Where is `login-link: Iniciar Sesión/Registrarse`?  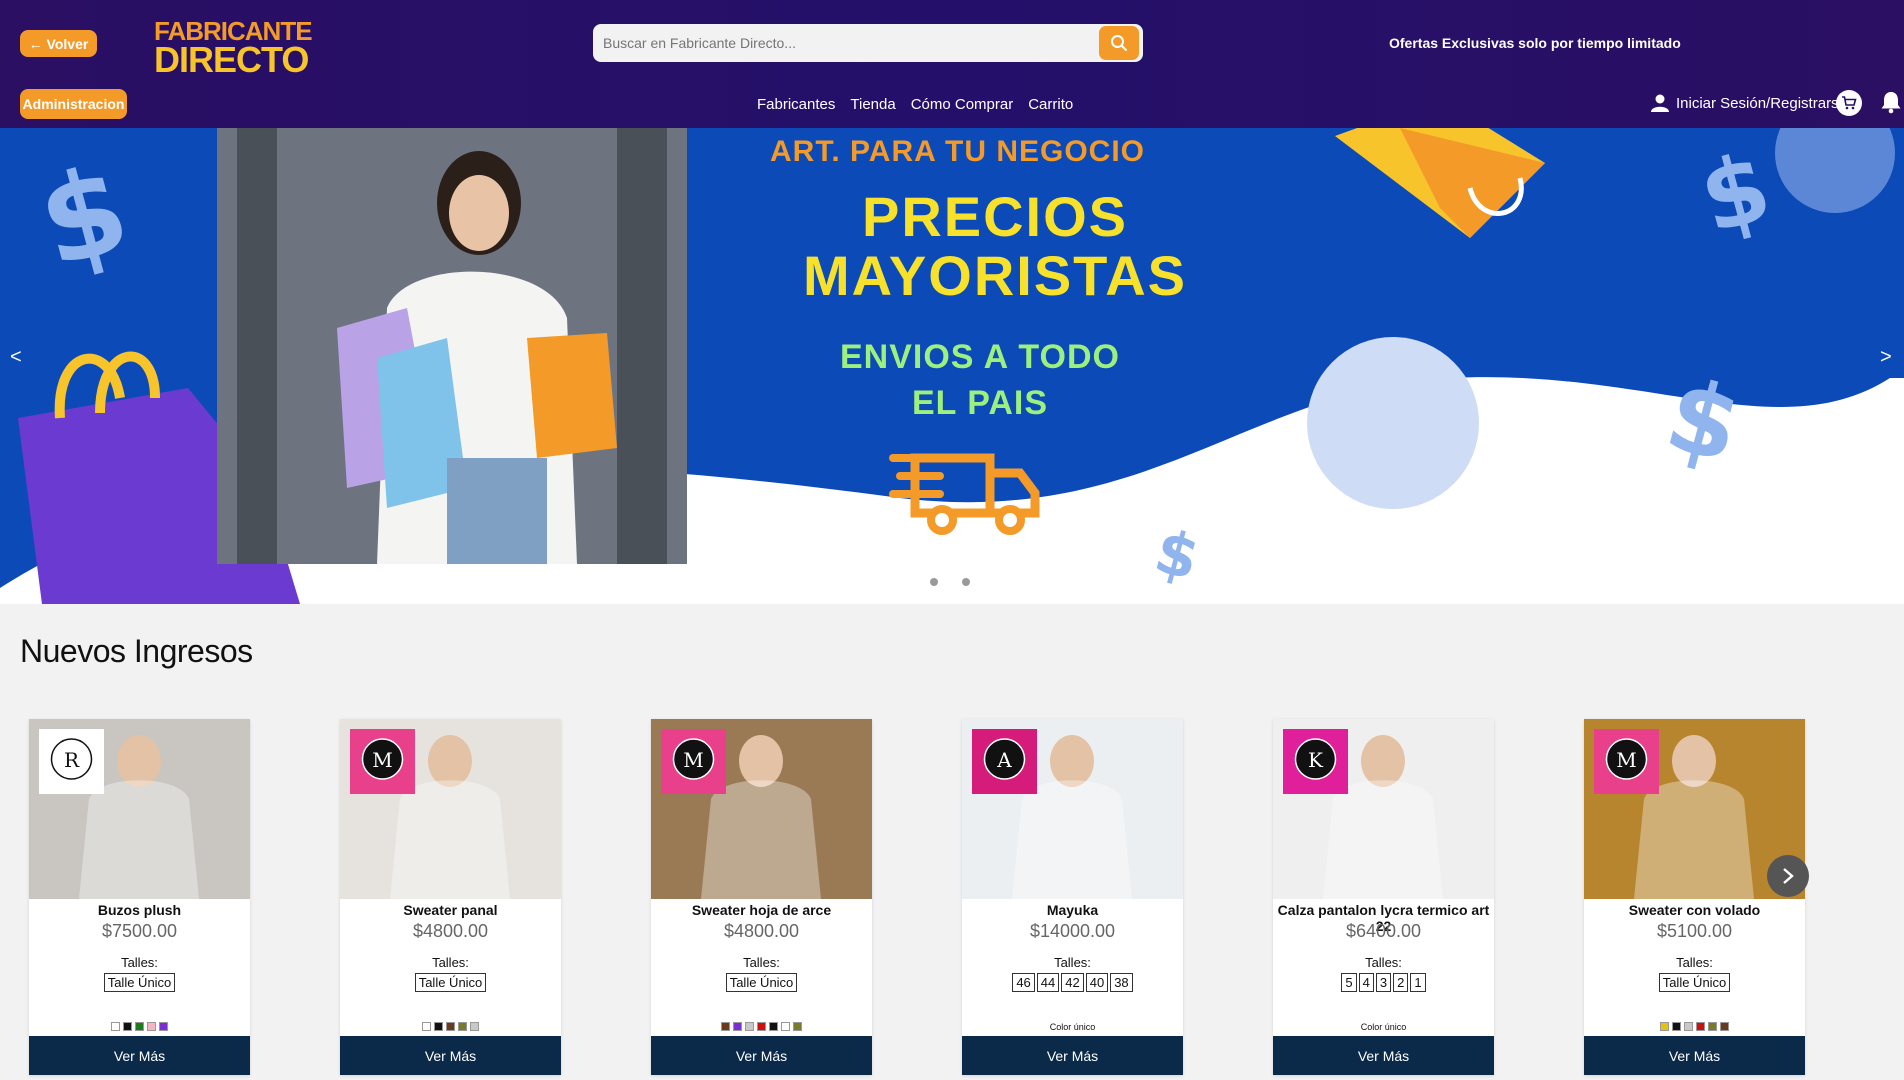
login-link: Iniciar Sesión/Registrarse is located at coordinates (1748, 103).